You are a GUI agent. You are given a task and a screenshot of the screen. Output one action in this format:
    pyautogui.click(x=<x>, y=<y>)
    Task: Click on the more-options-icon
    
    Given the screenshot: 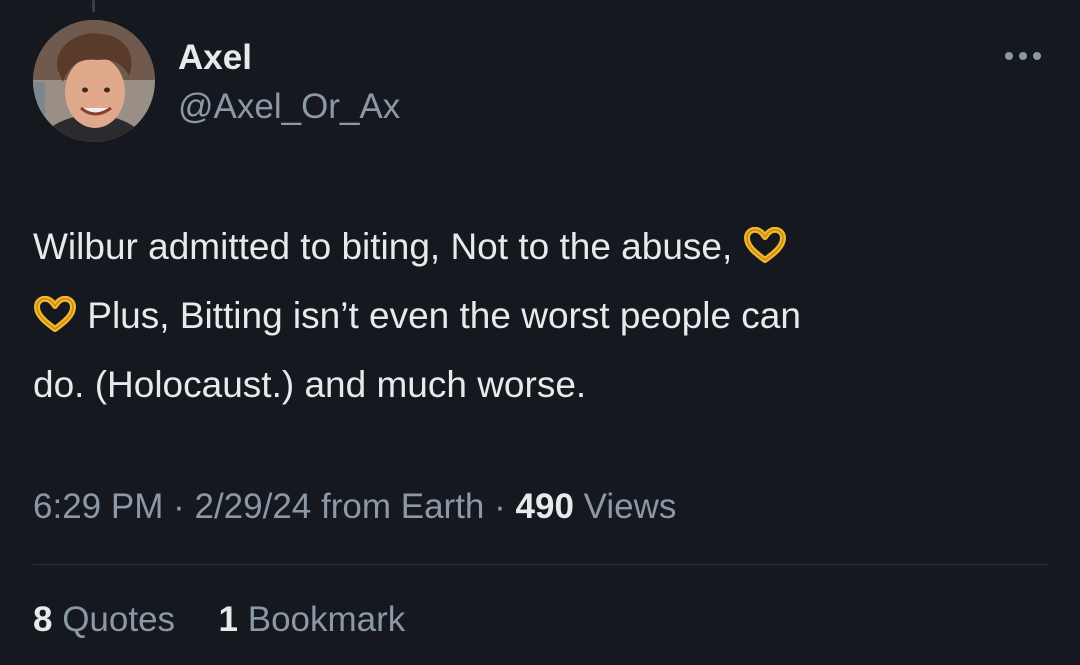 What is the action you would take?
    pyautogui.click(x=1023, y=56)
    